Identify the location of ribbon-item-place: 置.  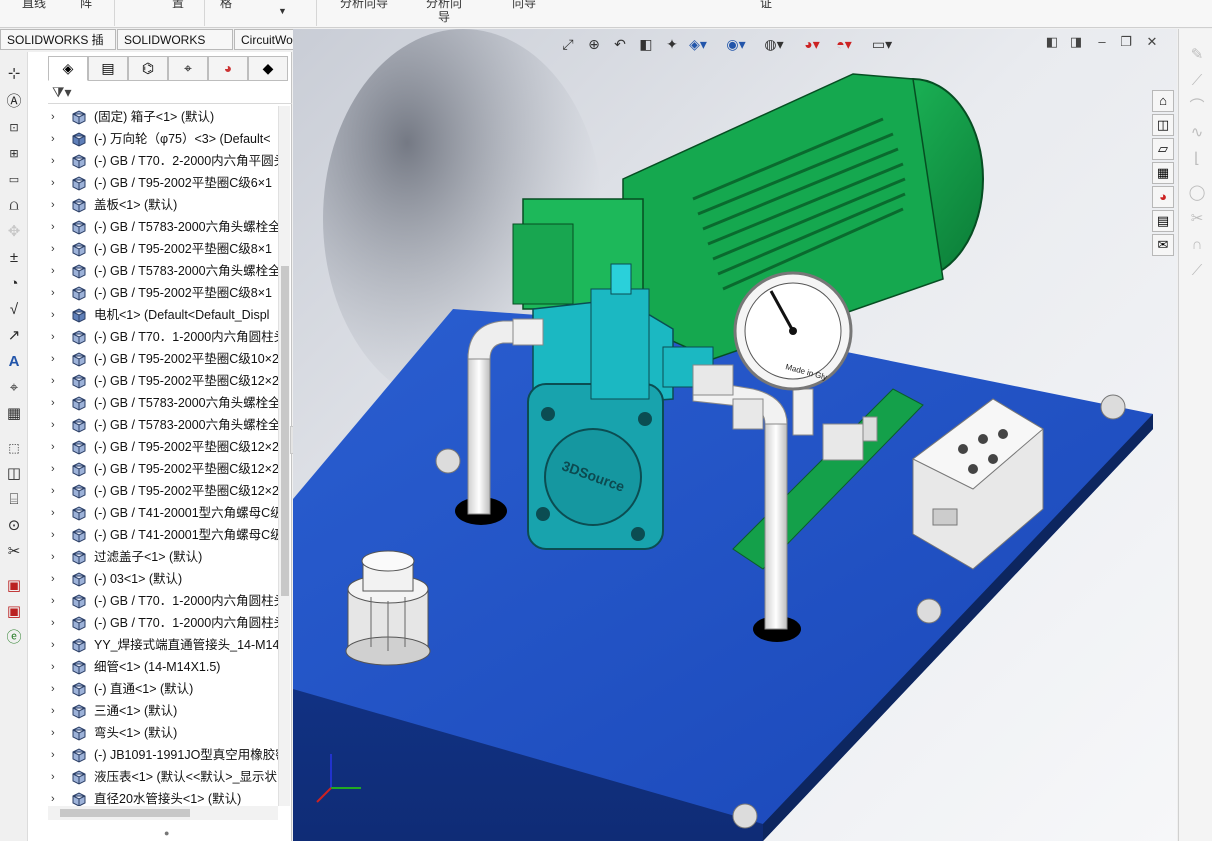
(178, 5).